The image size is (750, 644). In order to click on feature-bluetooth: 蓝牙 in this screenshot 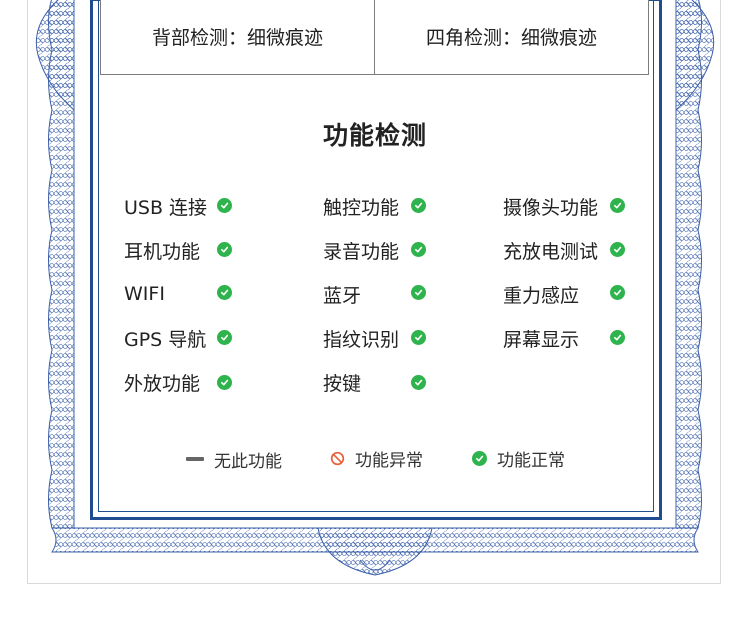, I will do `click(342, 295)`.